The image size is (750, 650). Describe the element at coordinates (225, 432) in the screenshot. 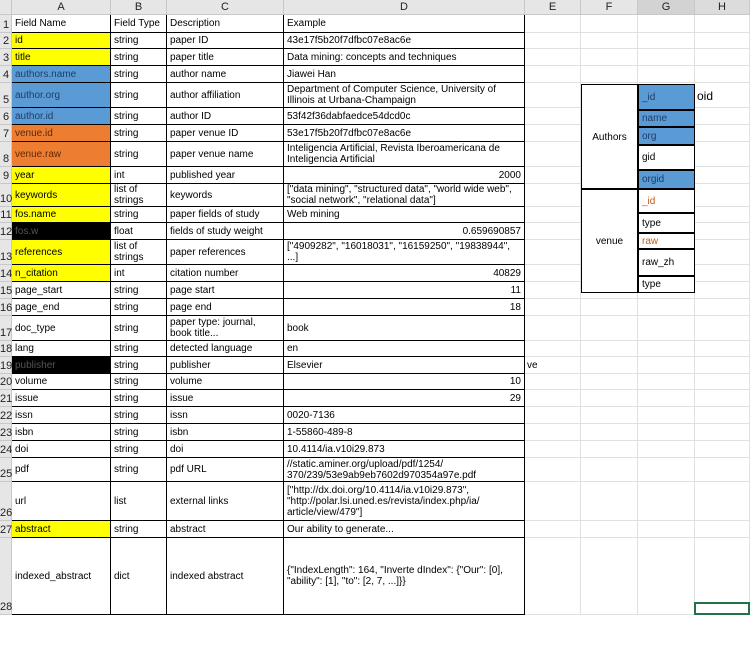

I see `cell-description: isbn` at that location.